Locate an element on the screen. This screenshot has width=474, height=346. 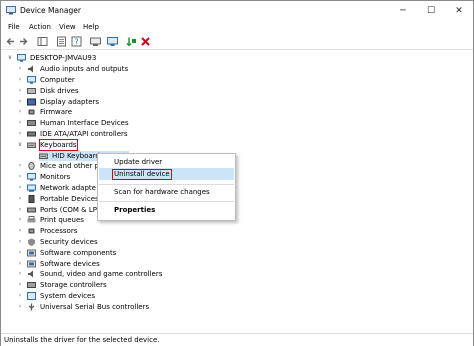
device-manager-icon is located at coordinates (11, 10).